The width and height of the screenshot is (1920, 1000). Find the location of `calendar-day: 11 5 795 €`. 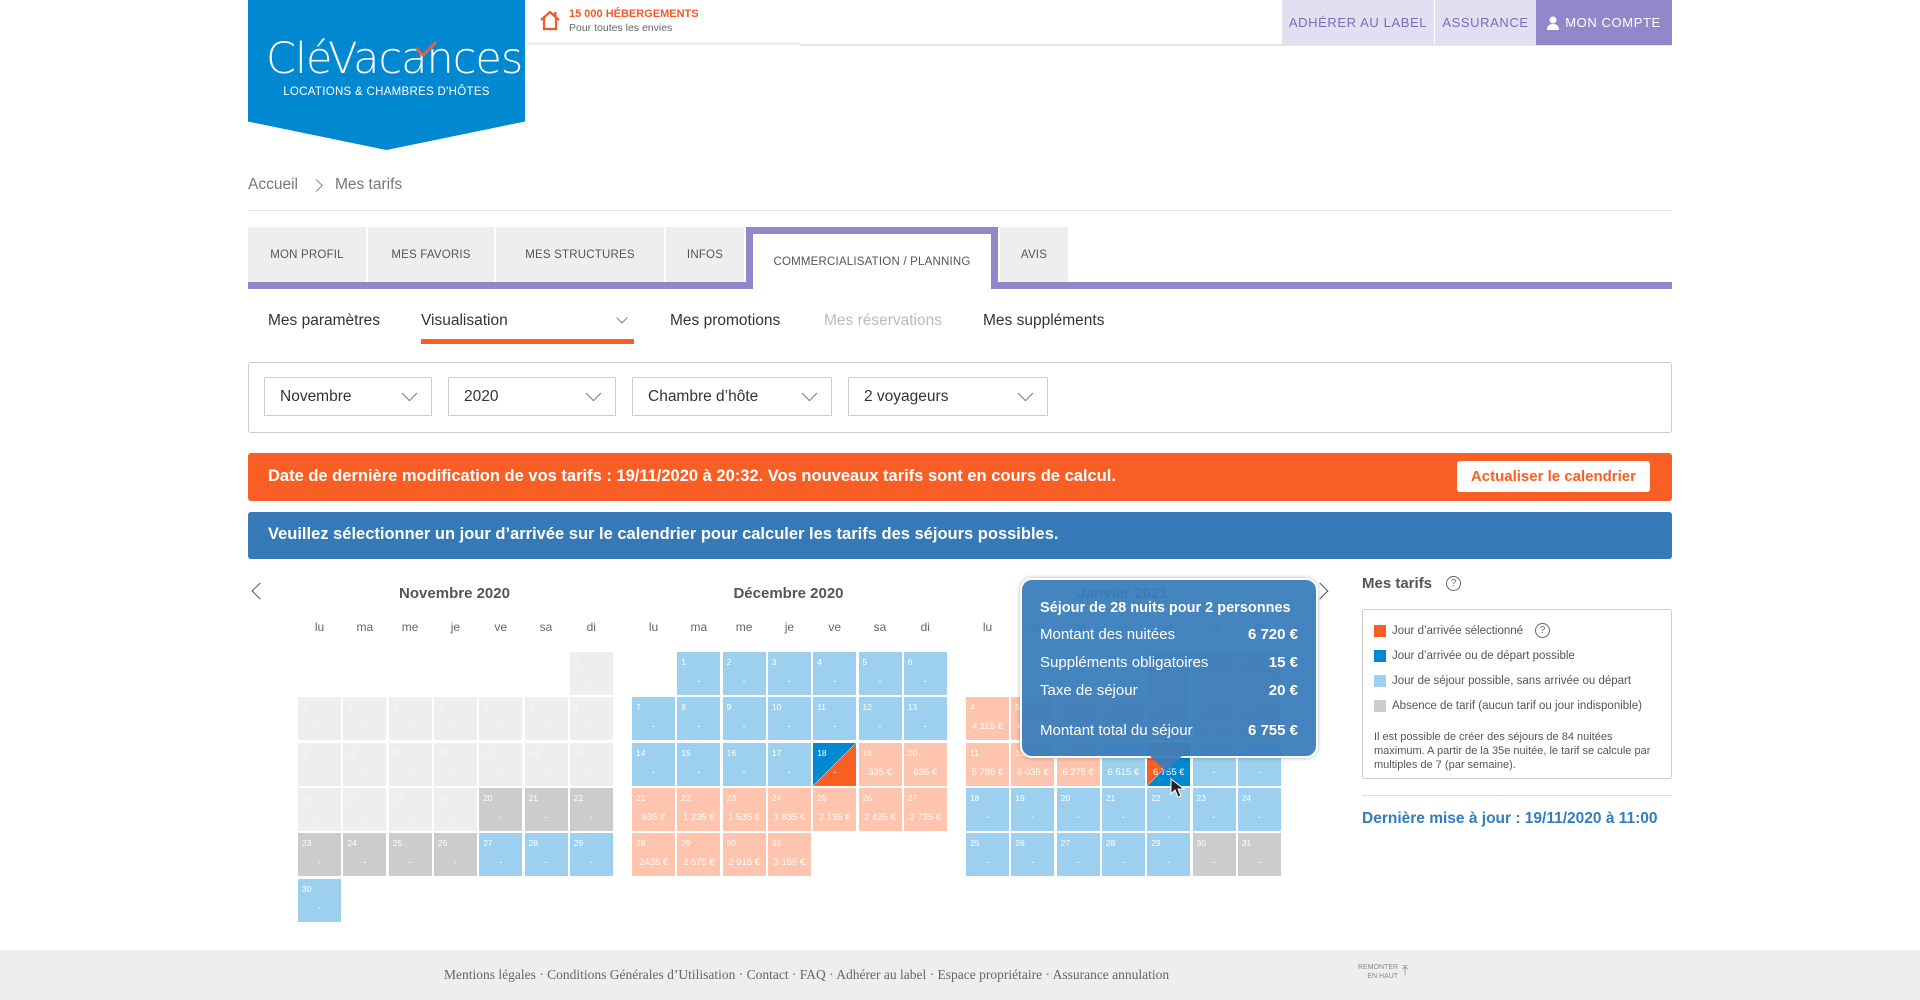

calendar-day: 11 5 795 € is located at coordinates (987, 764).